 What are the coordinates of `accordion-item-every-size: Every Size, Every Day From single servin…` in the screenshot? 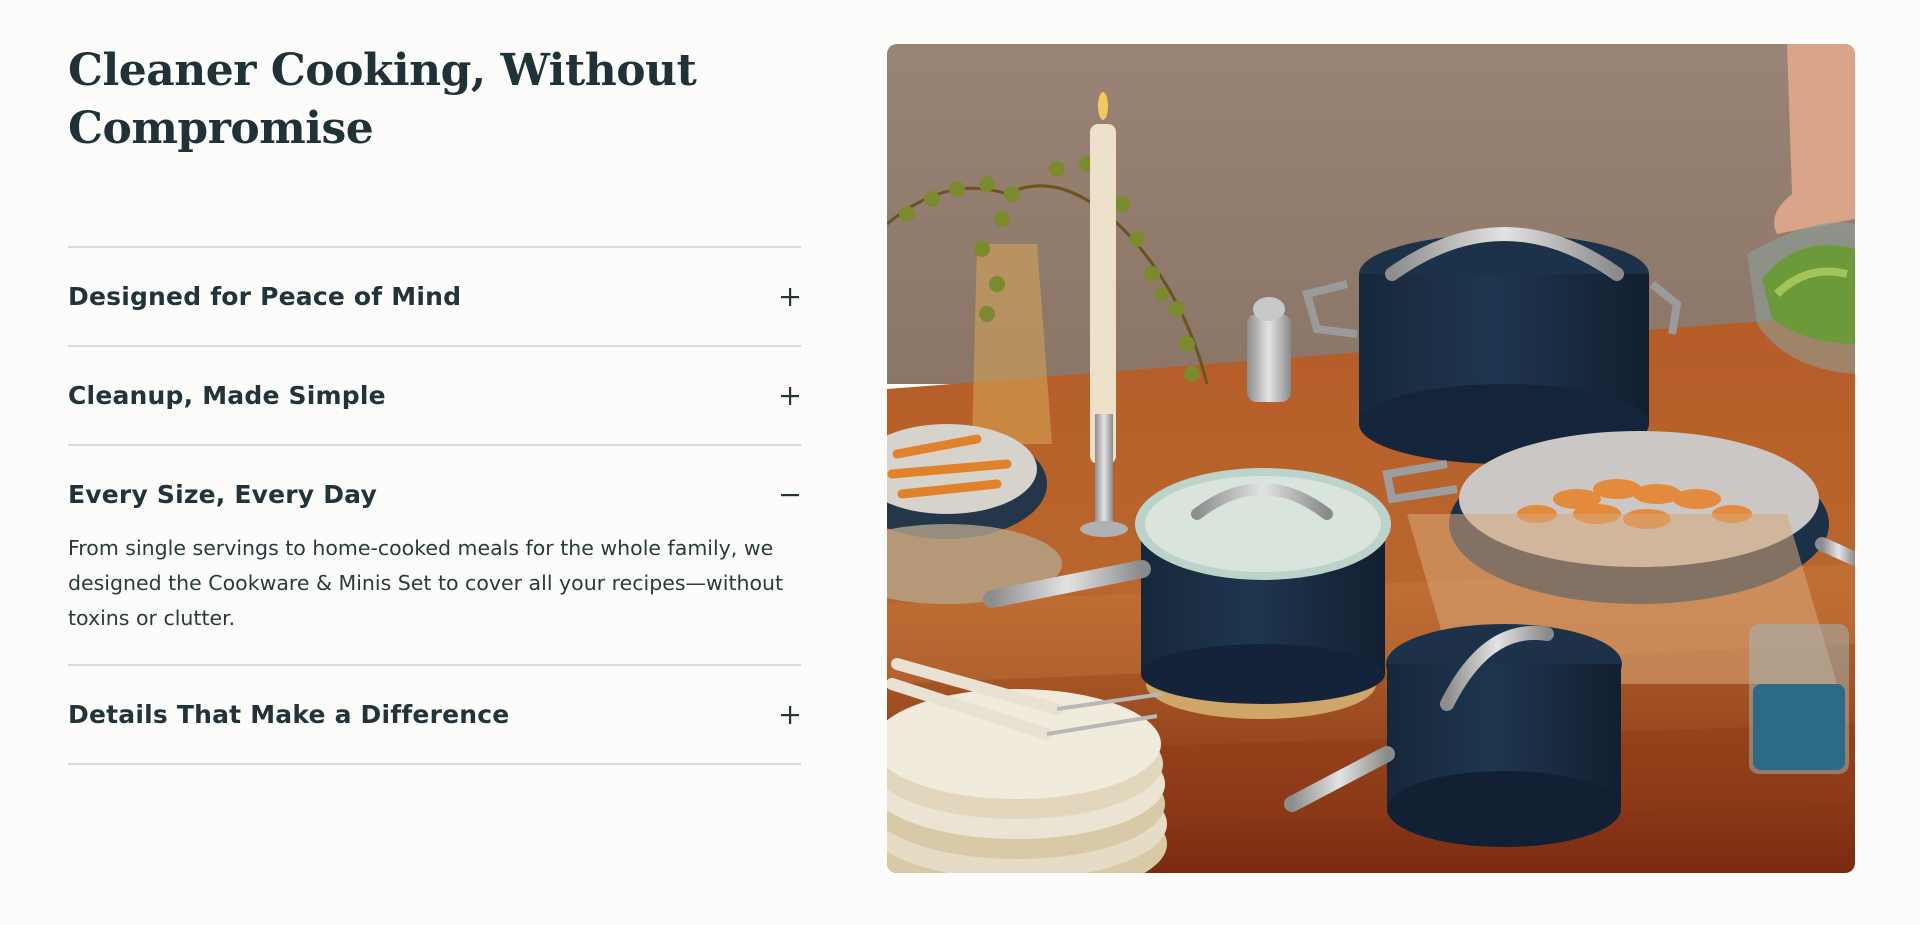 It's located at (434, 556).